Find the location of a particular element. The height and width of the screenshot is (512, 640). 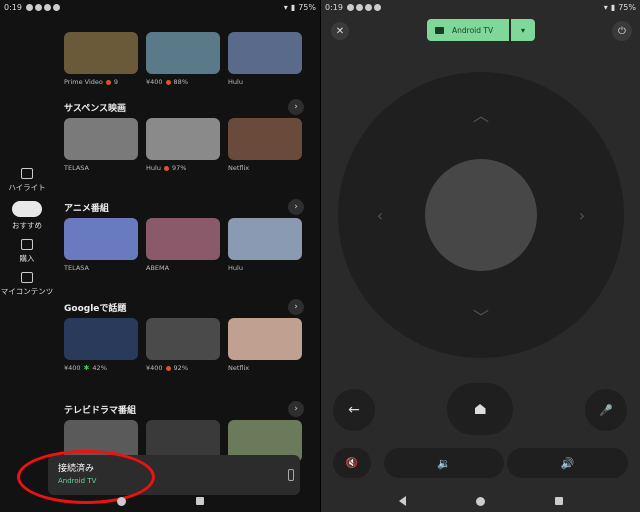

dpad-right-icon: › is located at coordinates (582, 215).